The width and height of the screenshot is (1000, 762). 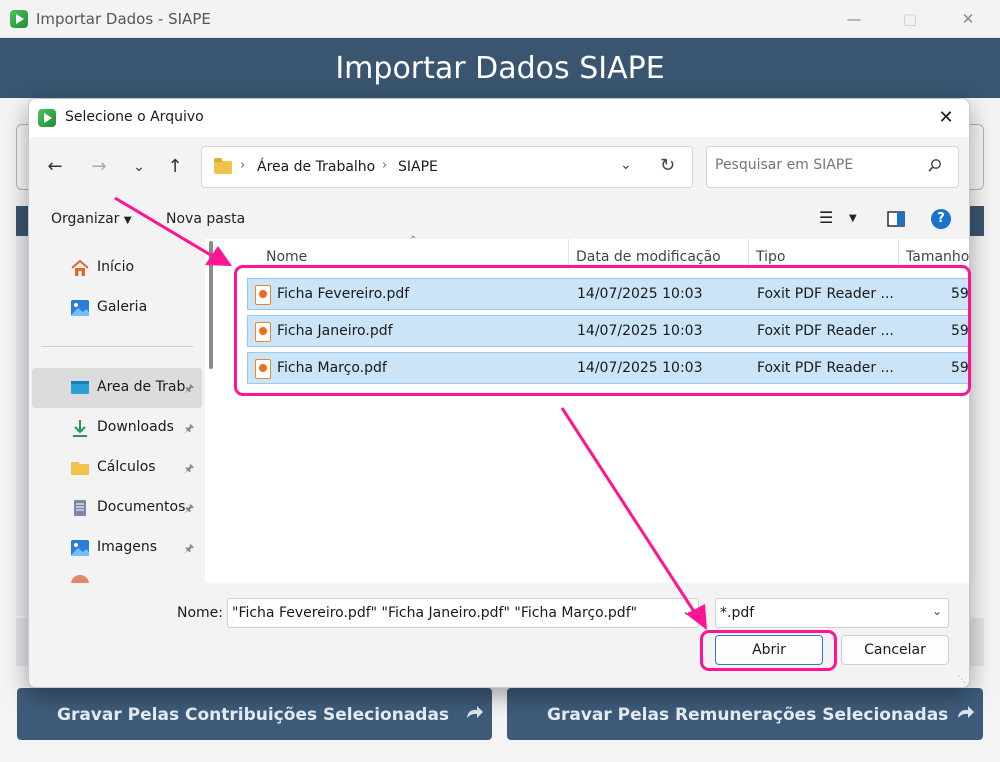 What do you see at coordinates (141, 507) in the screenshot?
I see `sidebar-item-label: Documentos` at bounding box center [141, 507].